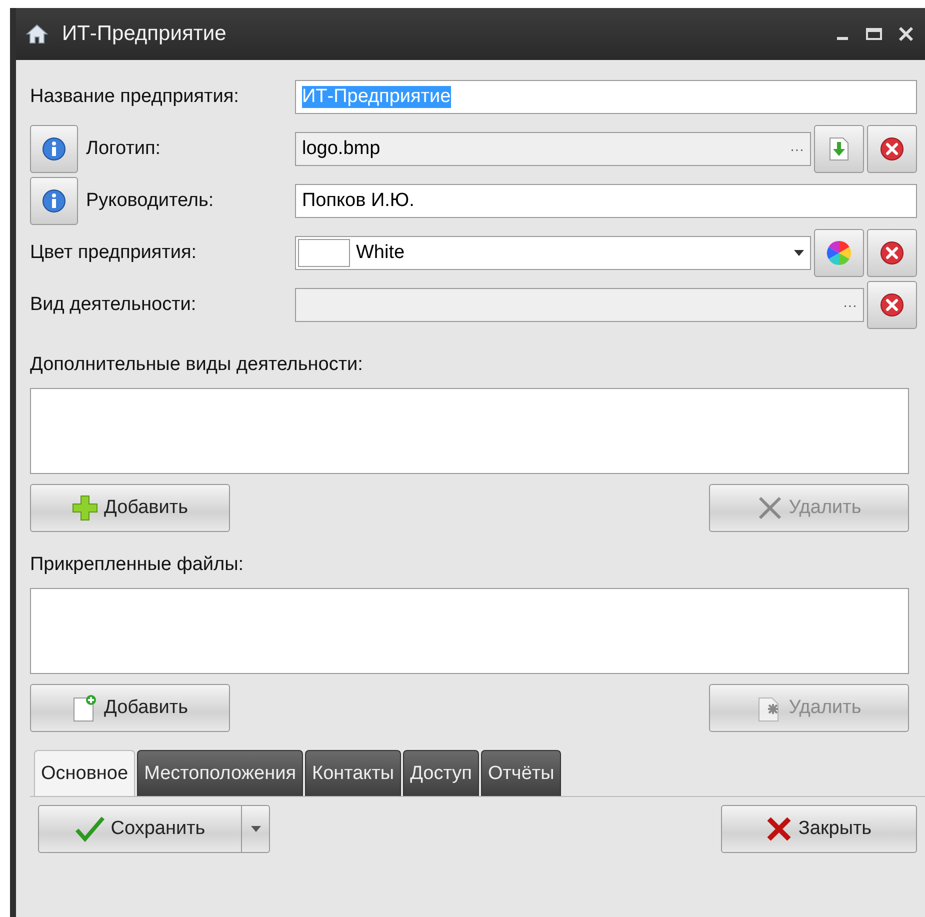  What do you see at coordinates (140, 829) in the screenshot?
I see `save-button: Сохранить` at bounding box center [140, 829].